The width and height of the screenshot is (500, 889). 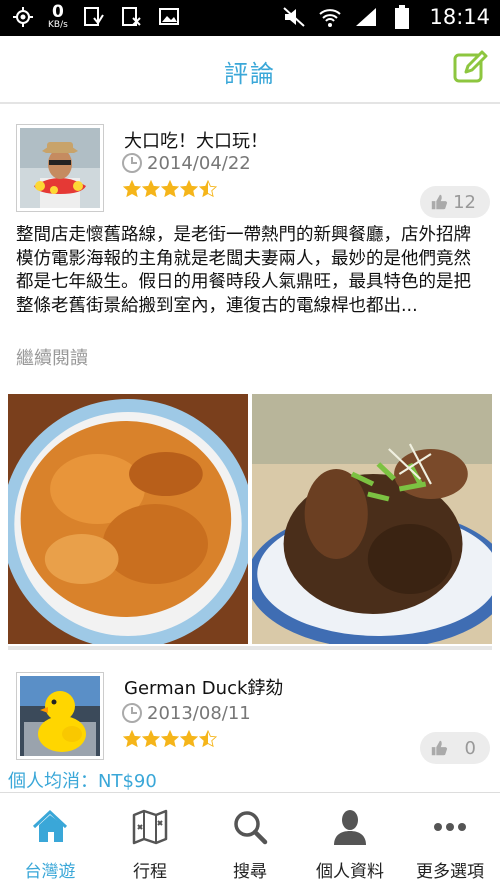 I want to click on review-date-text: 2013/08/11, so click(x=199, y=713).